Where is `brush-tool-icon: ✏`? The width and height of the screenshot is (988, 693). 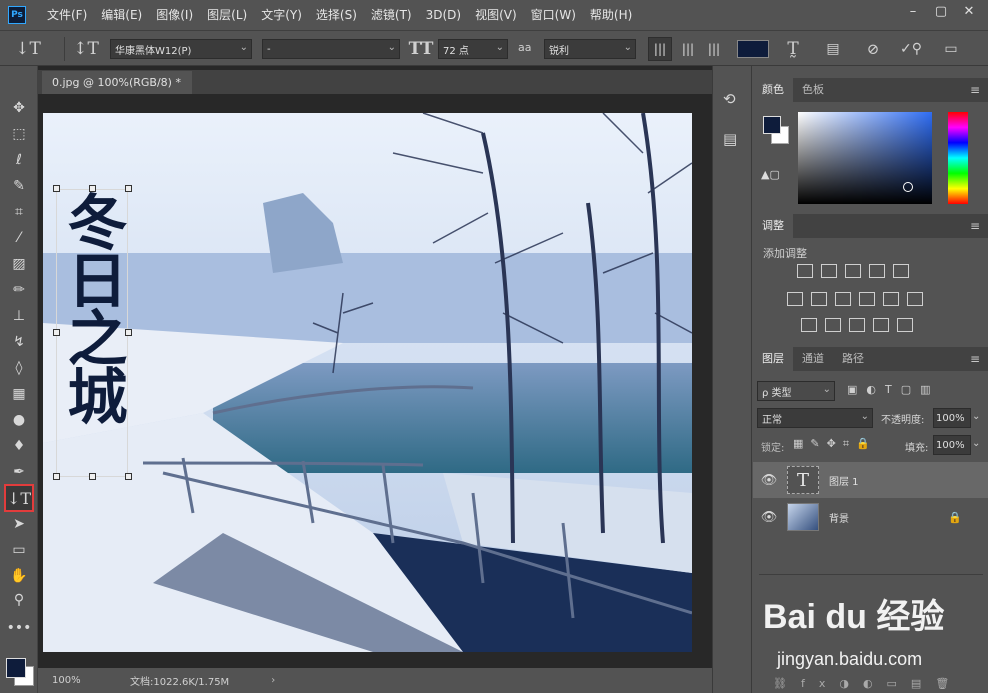 brush-tool-icon: ✏ is located at coordinates (19, 290).